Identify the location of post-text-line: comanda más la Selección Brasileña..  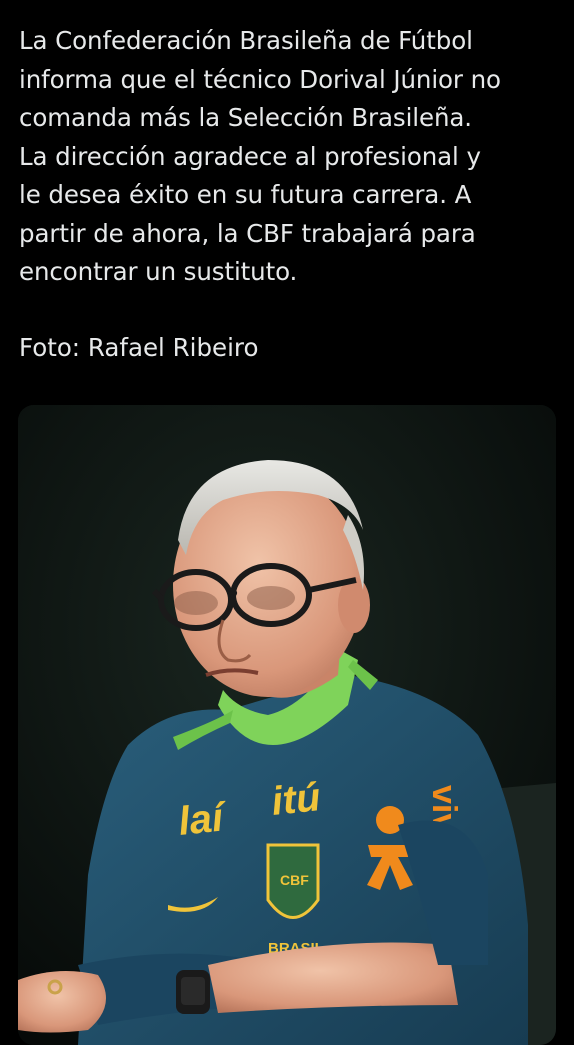
(245, 117).